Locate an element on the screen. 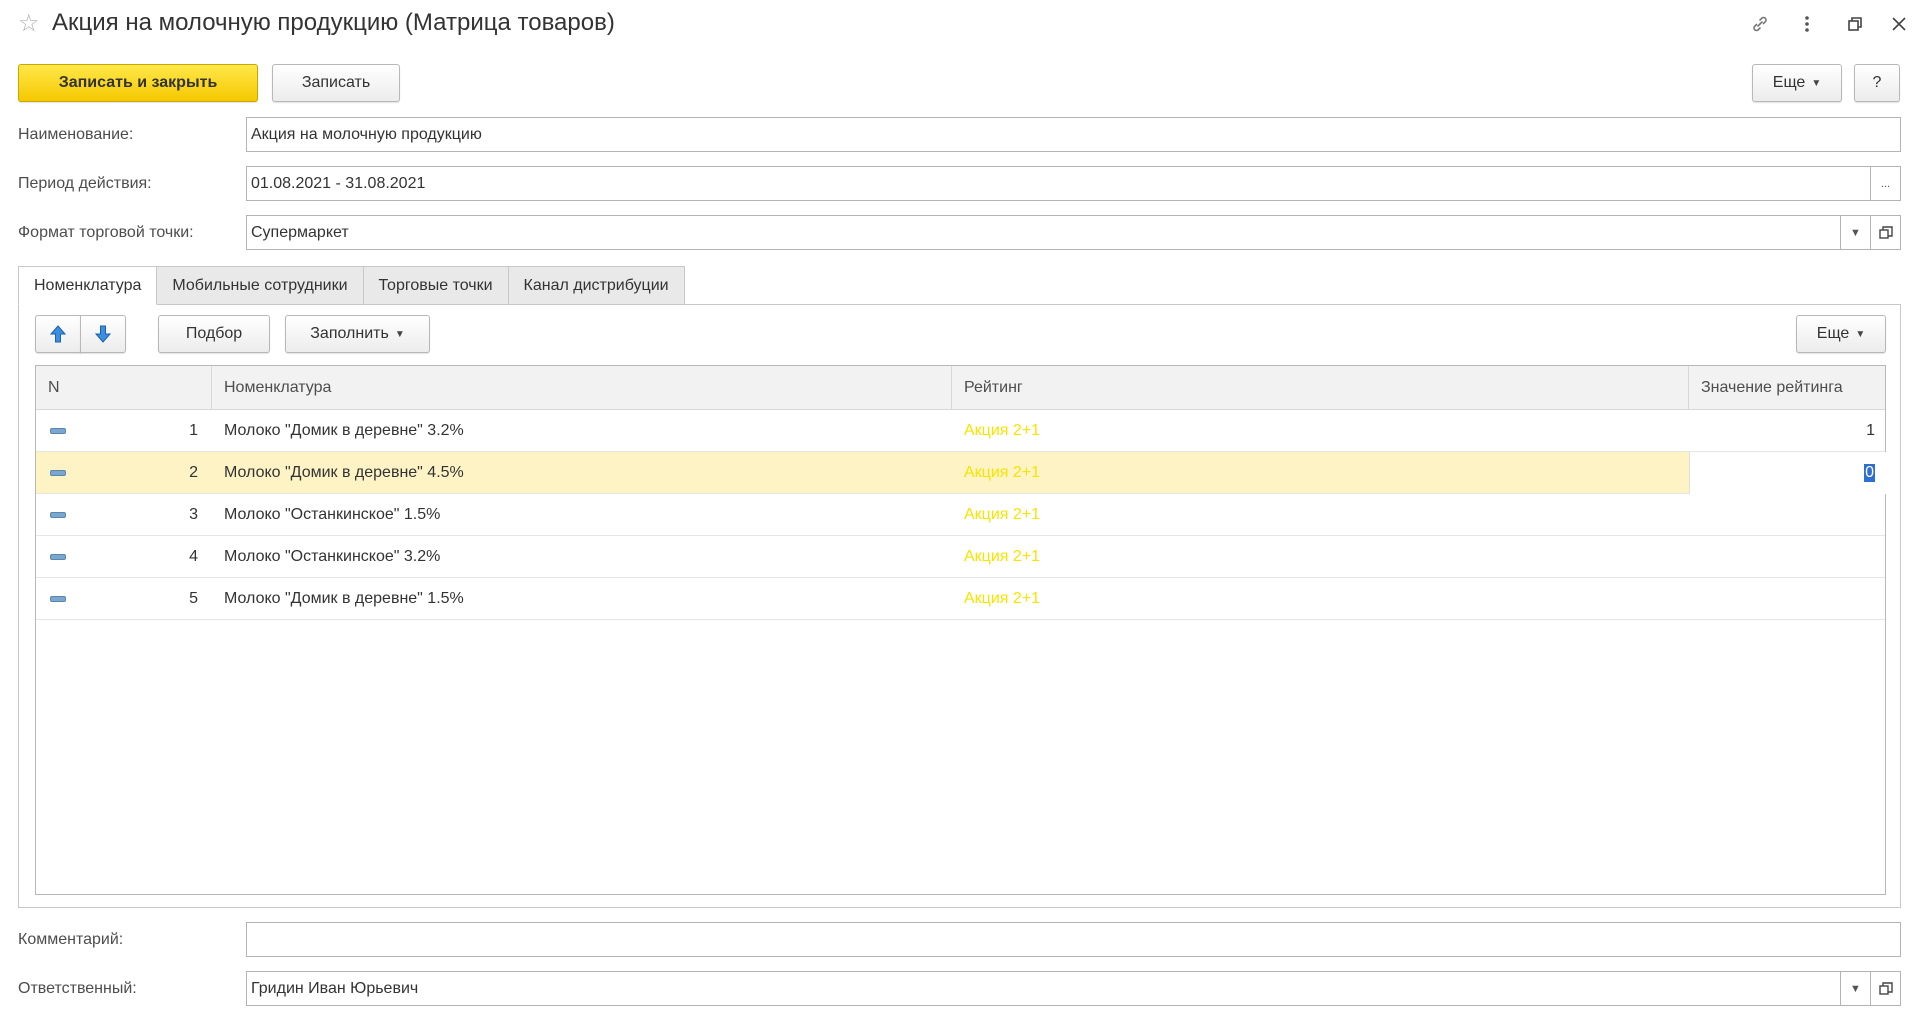 The height and width of the screenshot is (1019, 1920). format-input: Супермаркет is located at coordinates (1043, 232).